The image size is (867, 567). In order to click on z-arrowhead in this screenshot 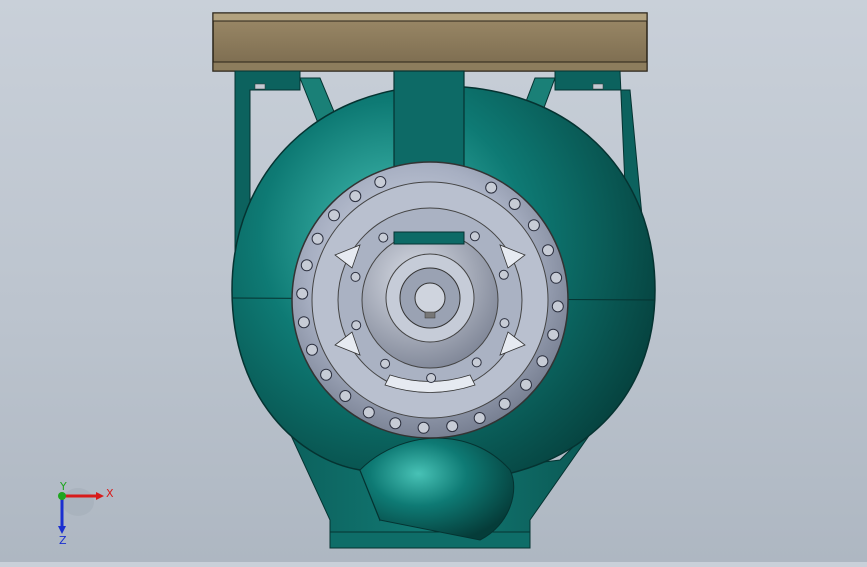, I will do `click(62, 530)`.